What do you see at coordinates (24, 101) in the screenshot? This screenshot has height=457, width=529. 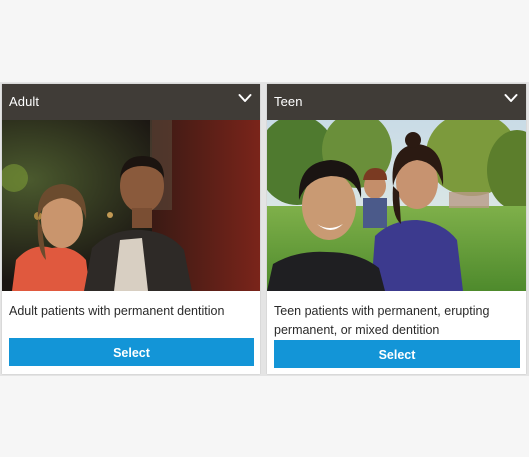 I see `adult-card-title: Adult` at bounding box center [24, 101].